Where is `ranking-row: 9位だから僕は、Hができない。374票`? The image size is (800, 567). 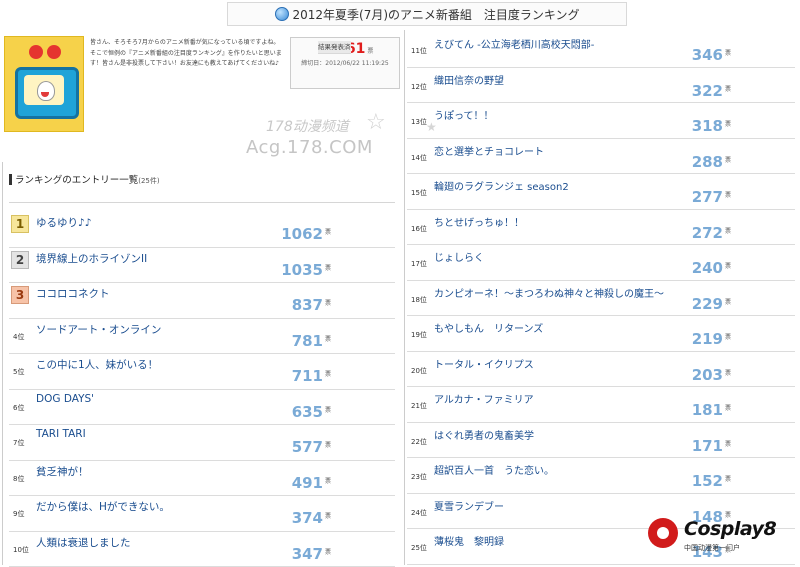
ranking-row: 9位だから僕は、Hができない。374票 is located at coordinates (202, 514).